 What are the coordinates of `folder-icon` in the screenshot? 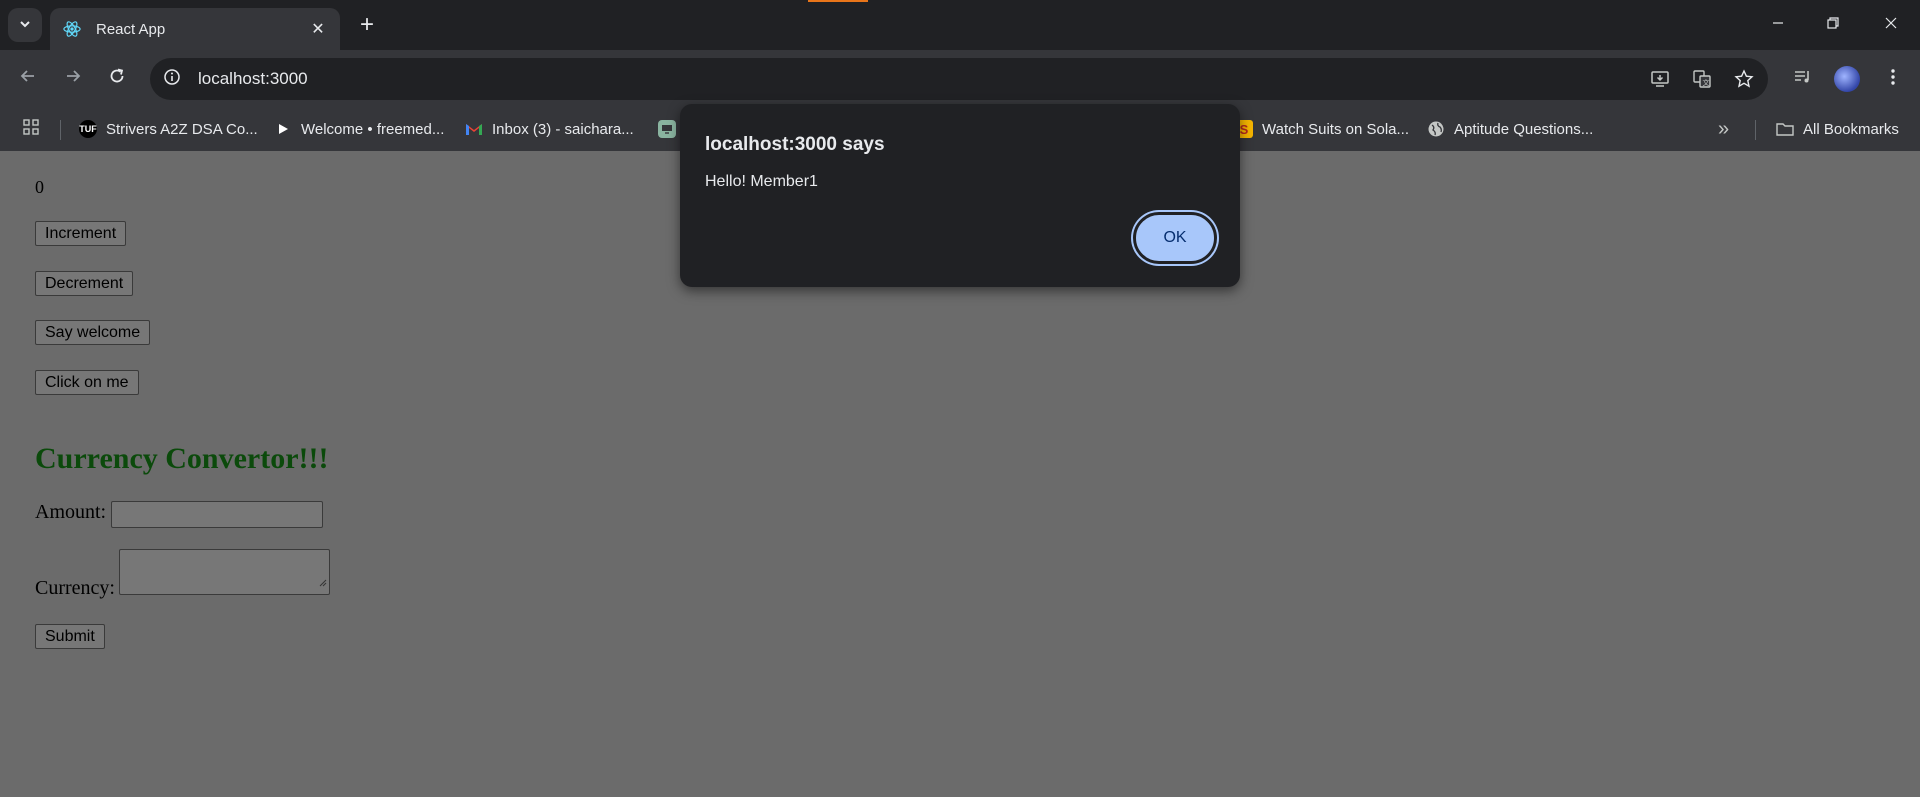 It's located at (1785, 129).